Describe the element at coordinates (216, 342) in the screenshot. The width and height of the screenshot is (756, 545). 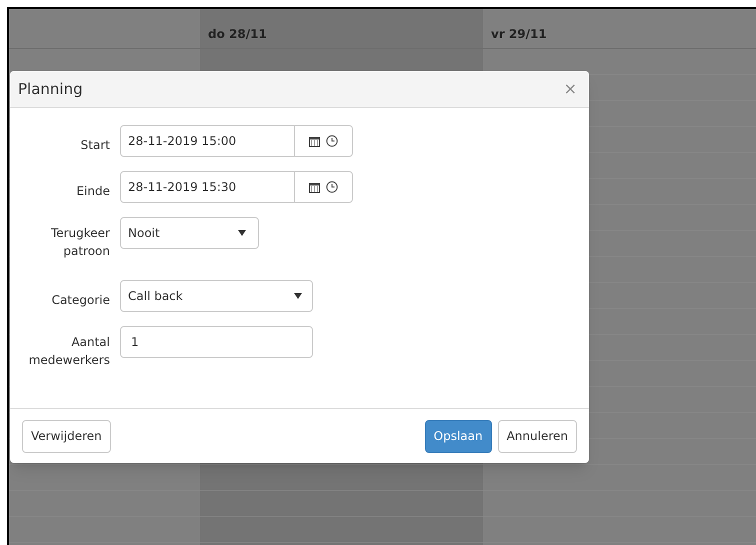
I see `input-field: 1` at that location.